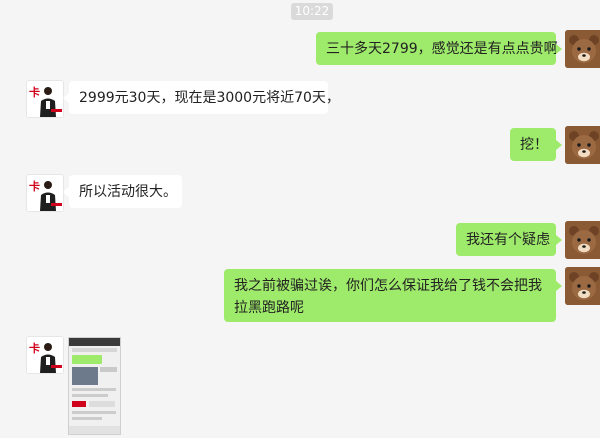 The image size is (600, 438). I want to click on message-bubble-sent: 三十多天2799，感觉还是有点点贵啊, so click(439, 48).